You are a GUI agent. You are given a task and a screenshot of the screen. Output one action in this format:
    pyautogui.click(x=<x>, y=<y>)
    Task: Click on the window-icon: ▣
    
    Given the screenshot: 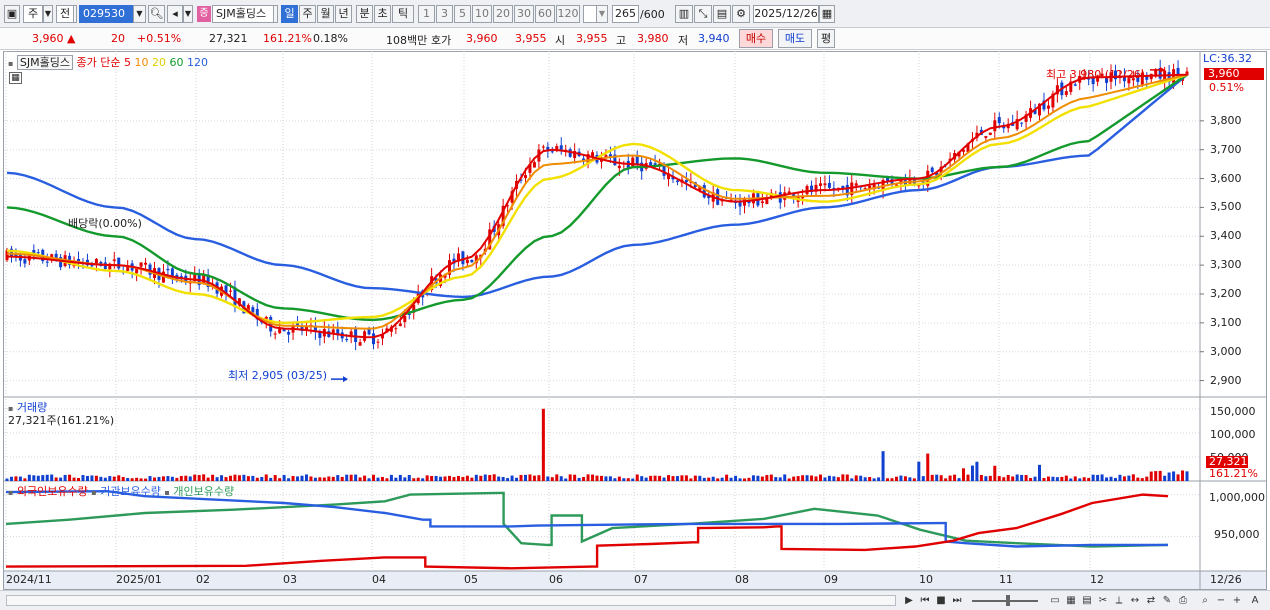 What is the action you would take?
    pyautogui.click(x=12, y=14)
    